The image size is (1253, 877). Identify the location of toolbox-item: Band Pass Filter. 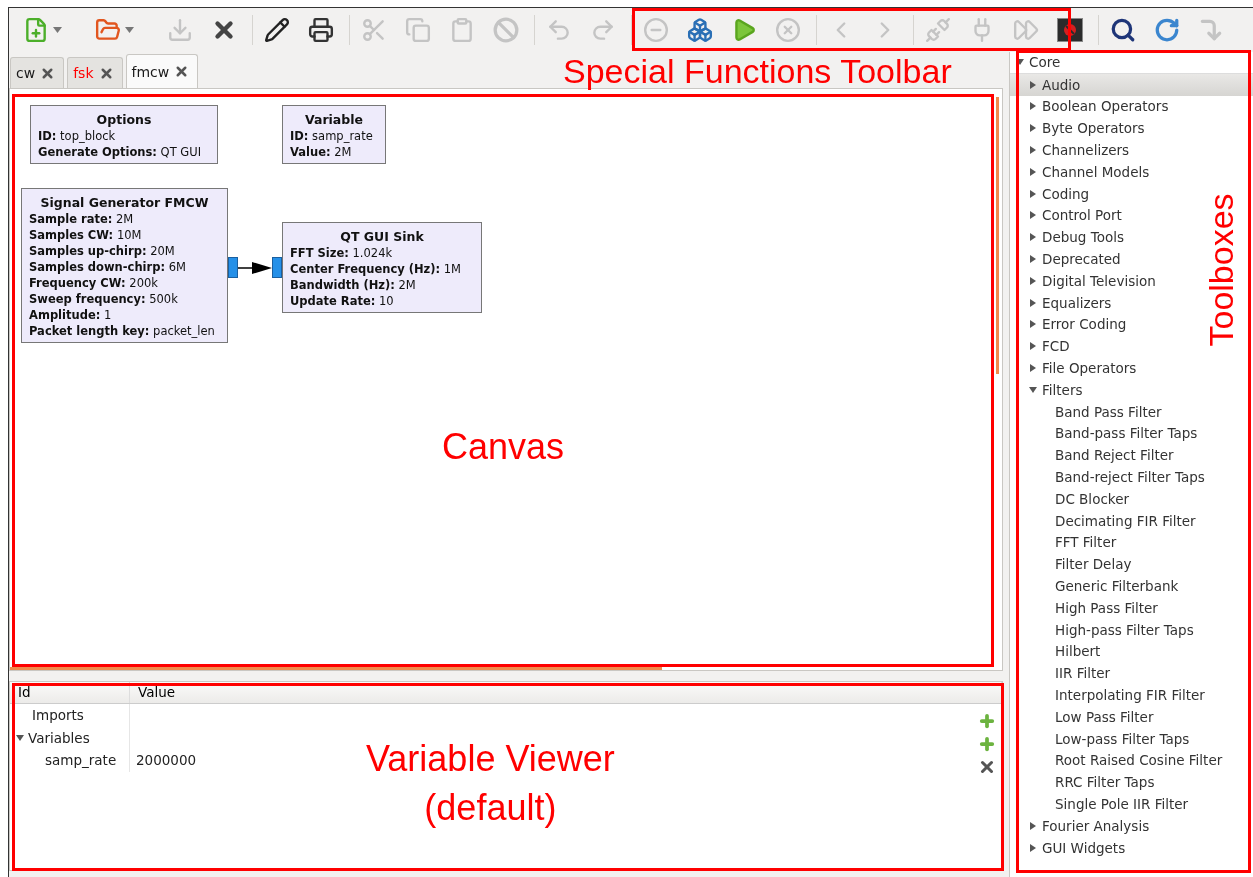
(1088, 411).